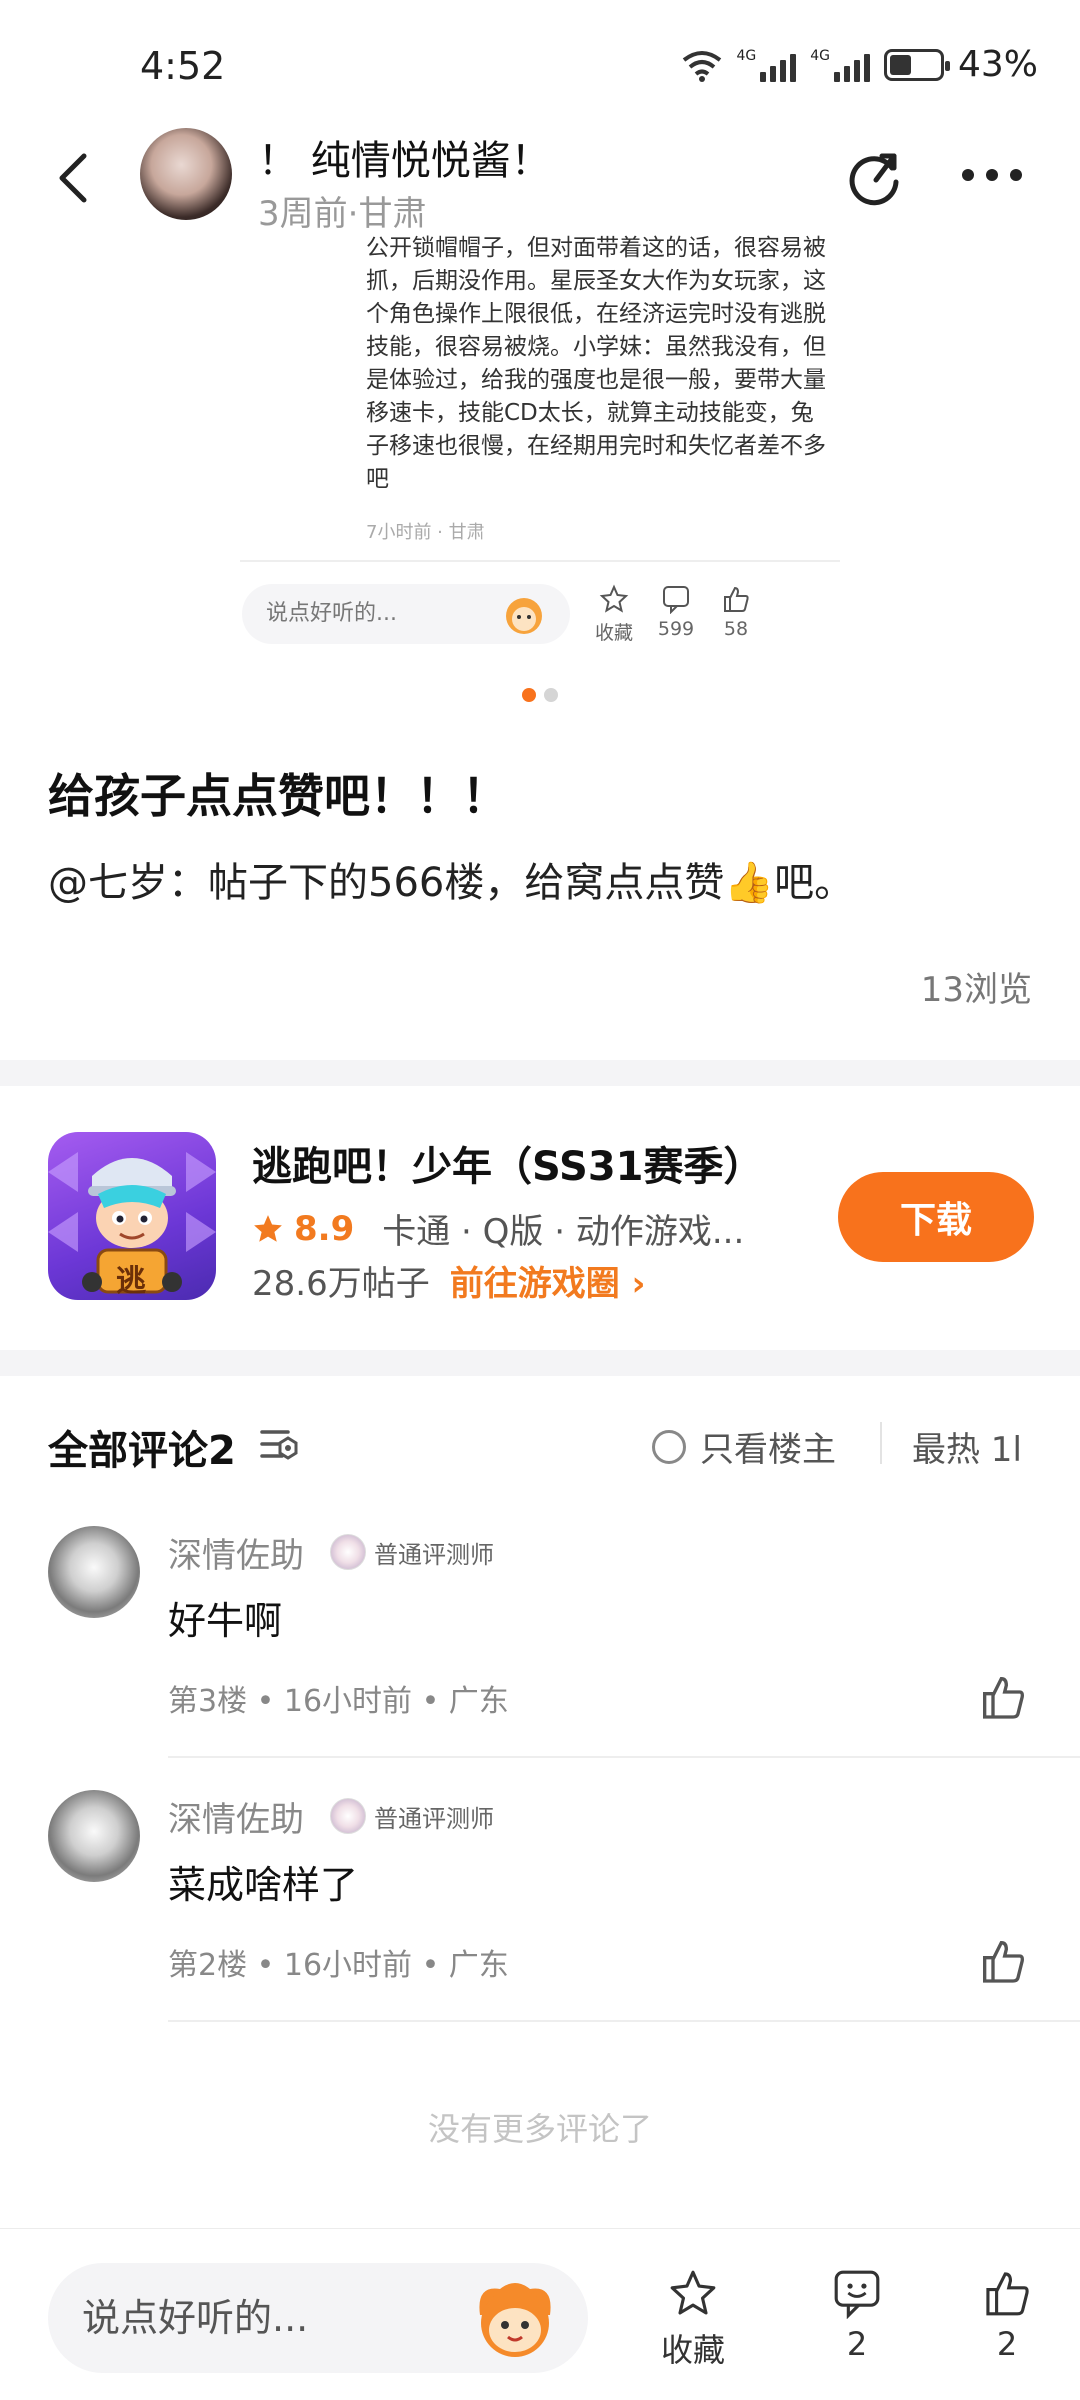  Describe the element at coordinates (638, 1284) in the screenshot. I see `chevron-right-icon: ›` at that location.